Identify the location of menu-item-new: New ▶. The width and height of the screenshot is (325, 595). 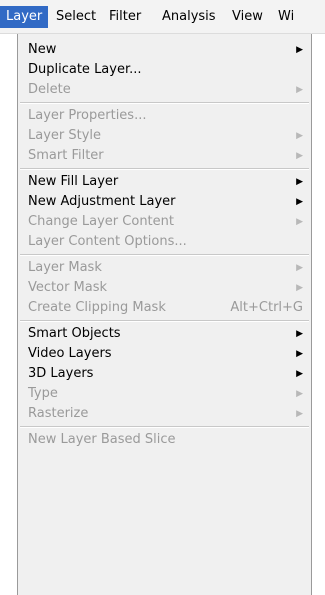
(164, 50).